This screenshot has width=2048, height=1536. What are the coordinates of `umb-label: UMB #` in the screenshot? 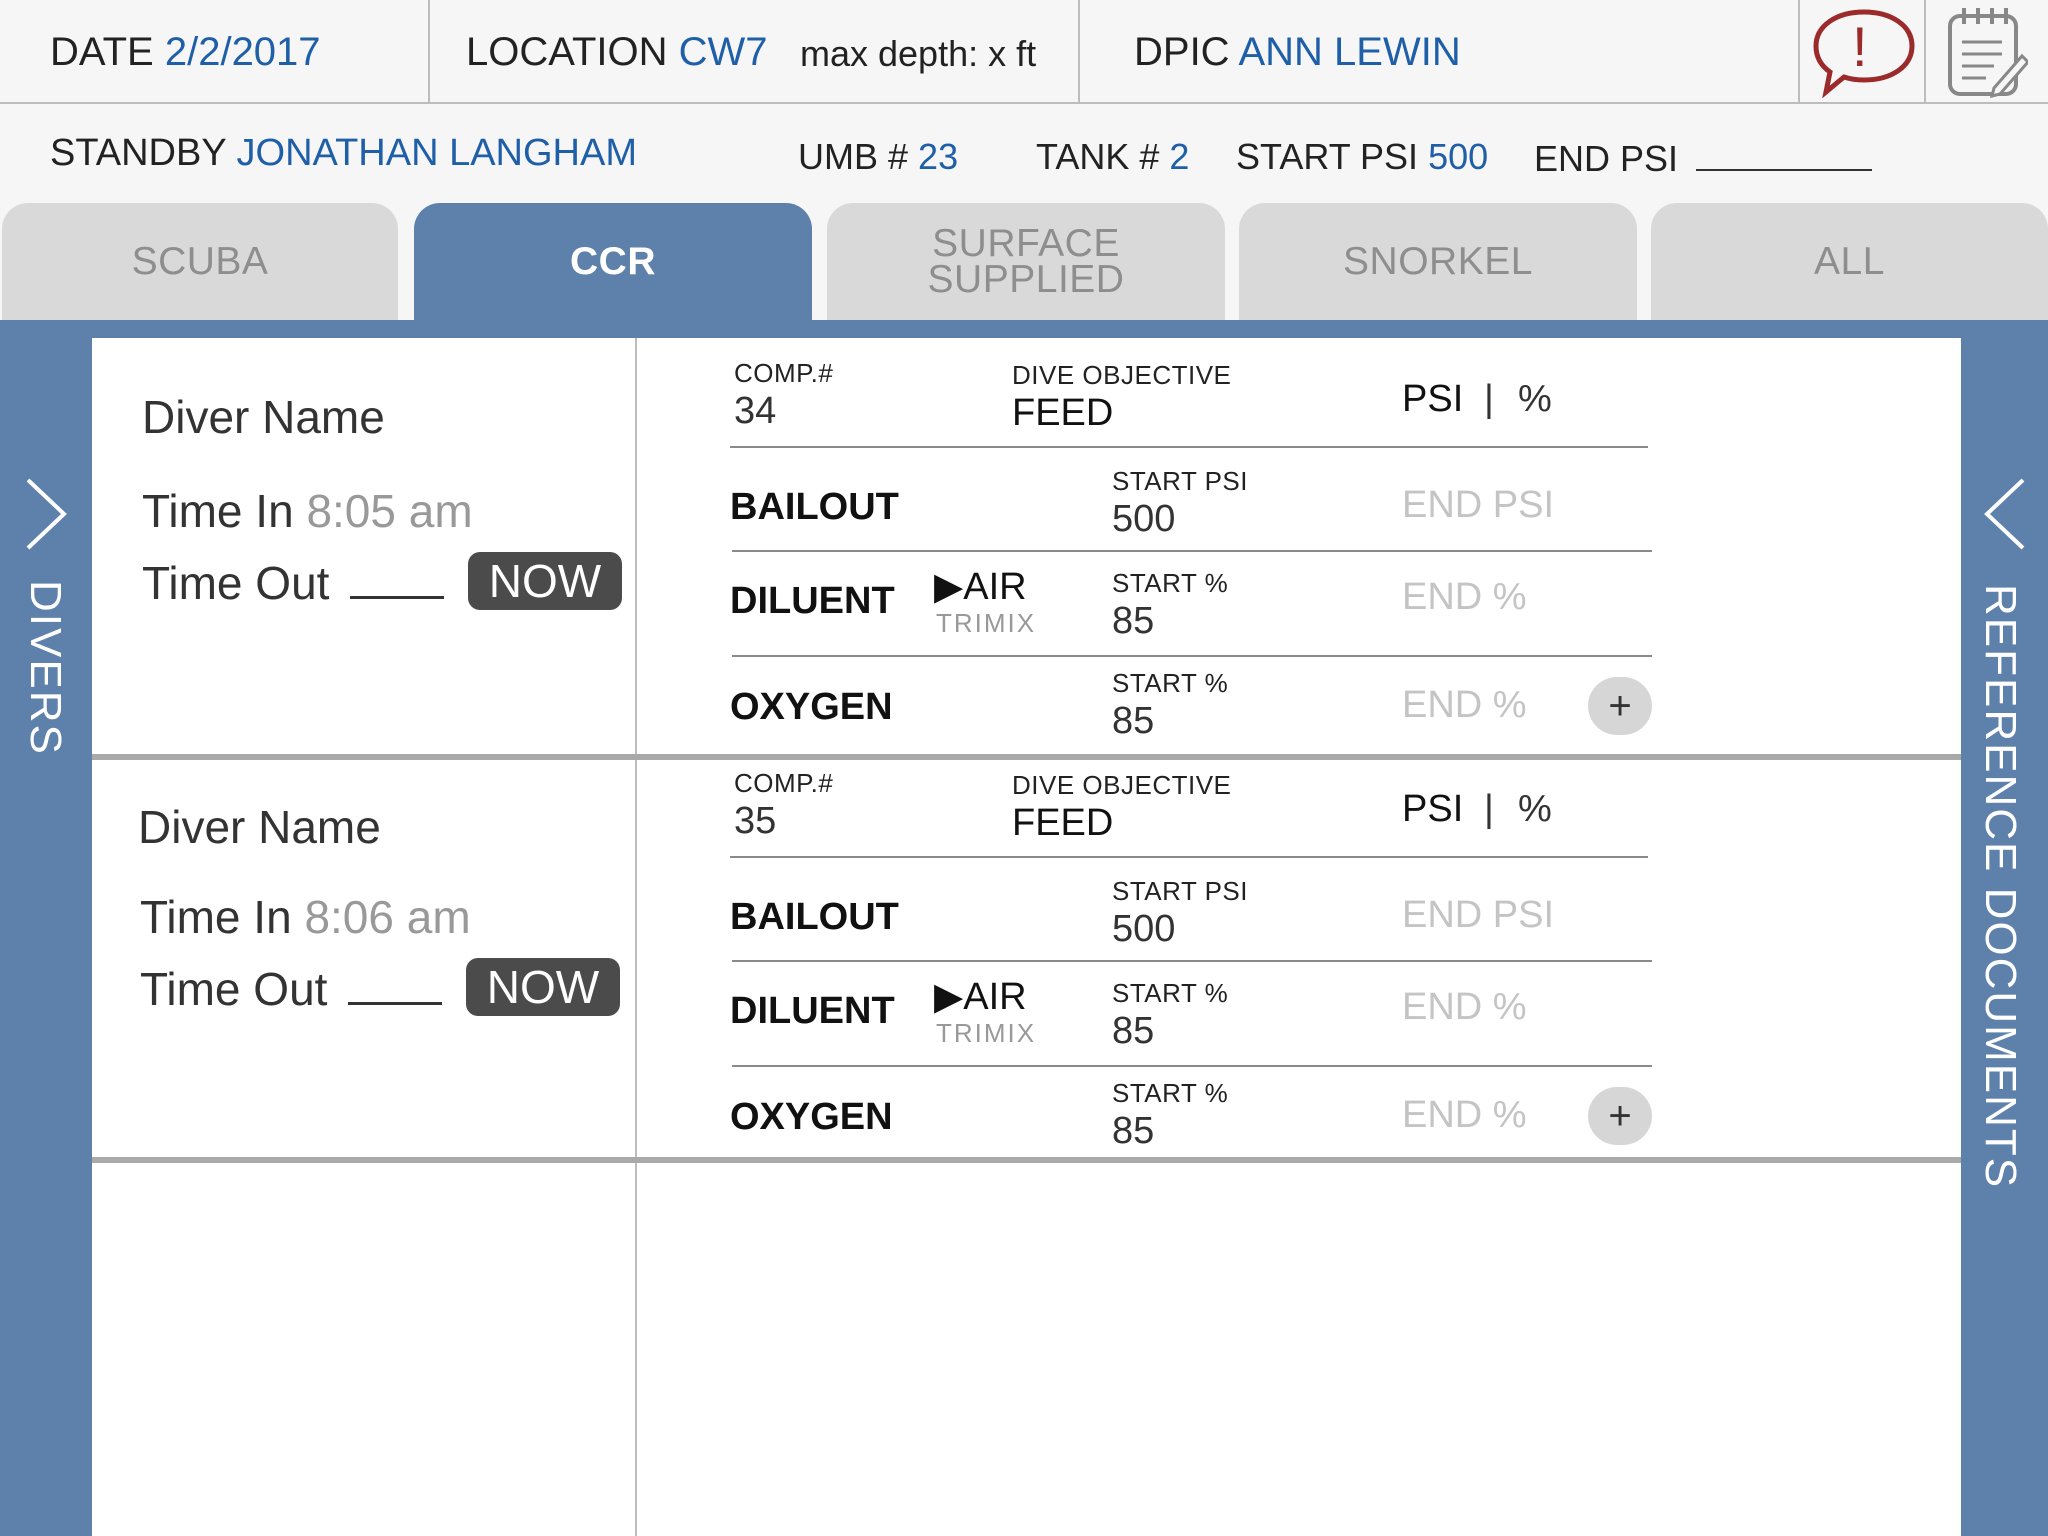 It's located at (853, 156).